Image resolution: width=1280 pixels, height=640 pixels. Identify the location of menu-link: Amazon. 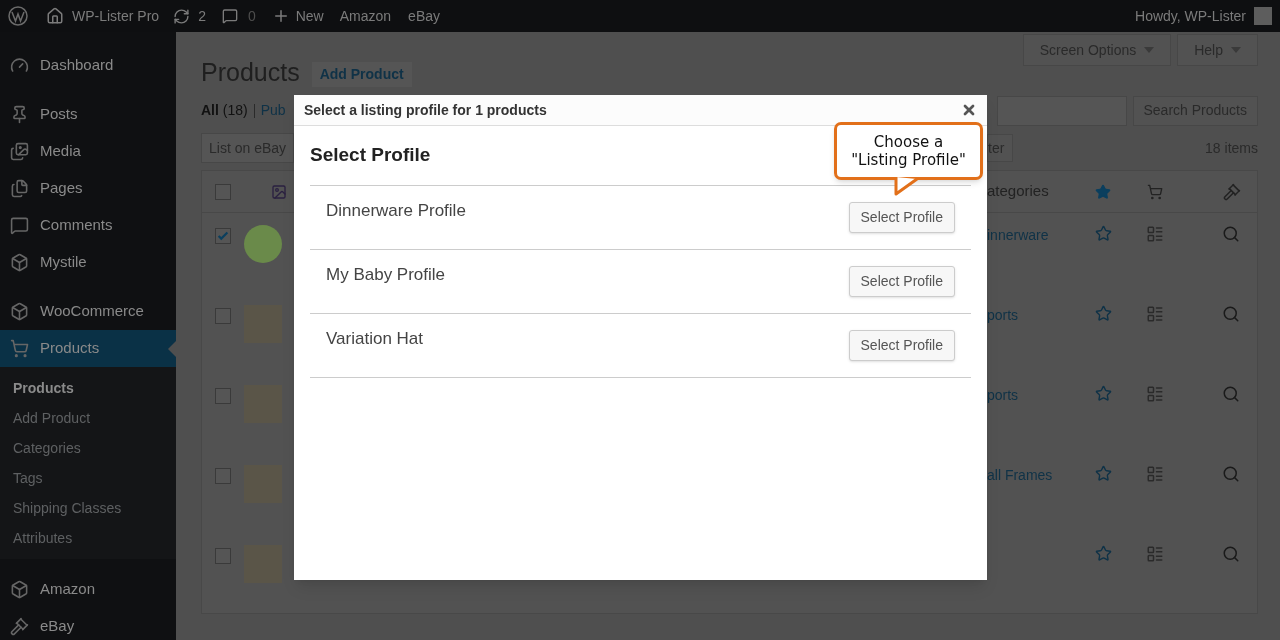
(365, 16).